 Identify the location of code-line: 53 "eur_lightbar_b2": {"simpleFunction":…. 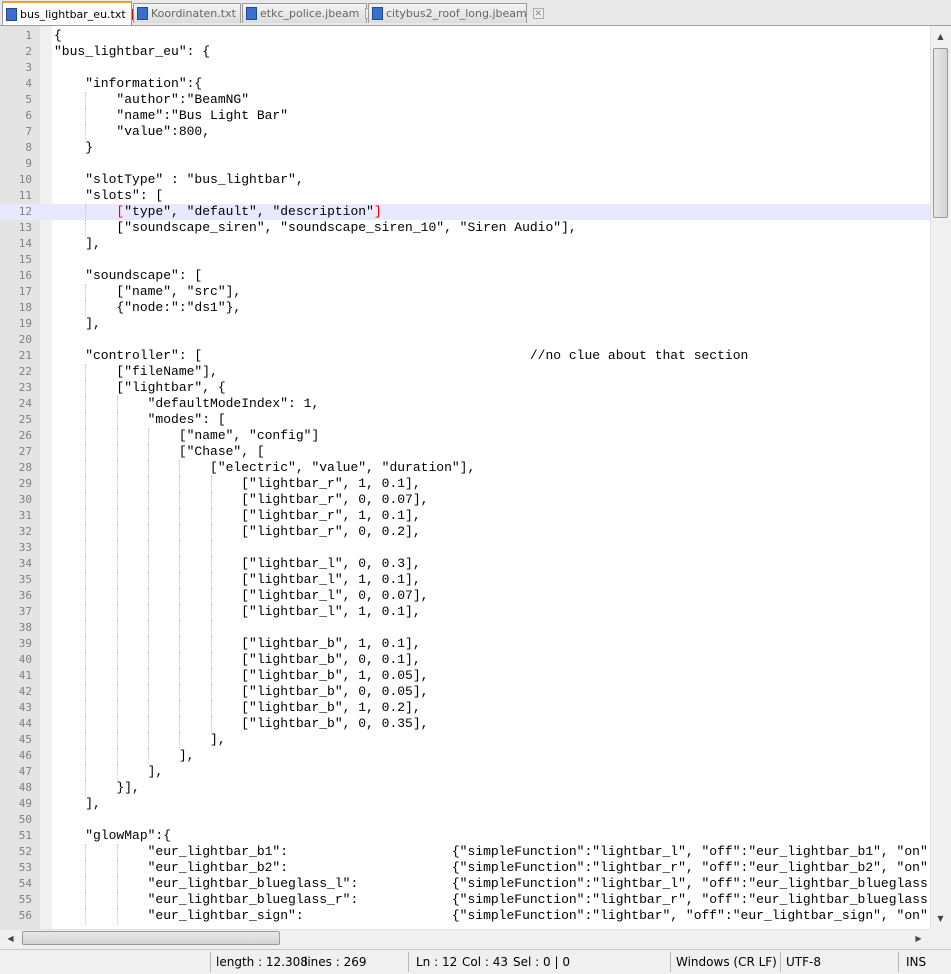
(465, 868).